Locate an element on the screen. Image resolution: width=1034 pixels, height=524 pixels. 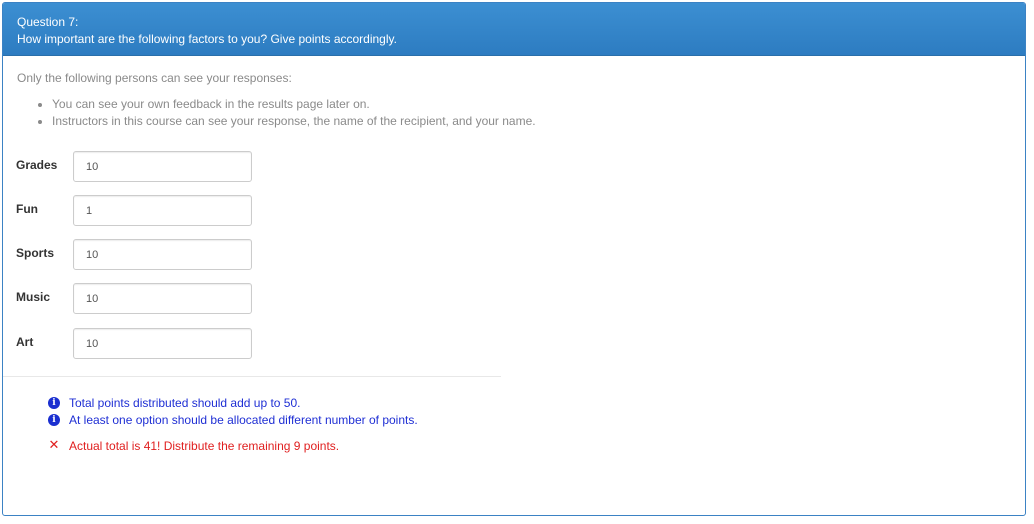
option-row-grades: Grades is located at coordinates (141, 170).